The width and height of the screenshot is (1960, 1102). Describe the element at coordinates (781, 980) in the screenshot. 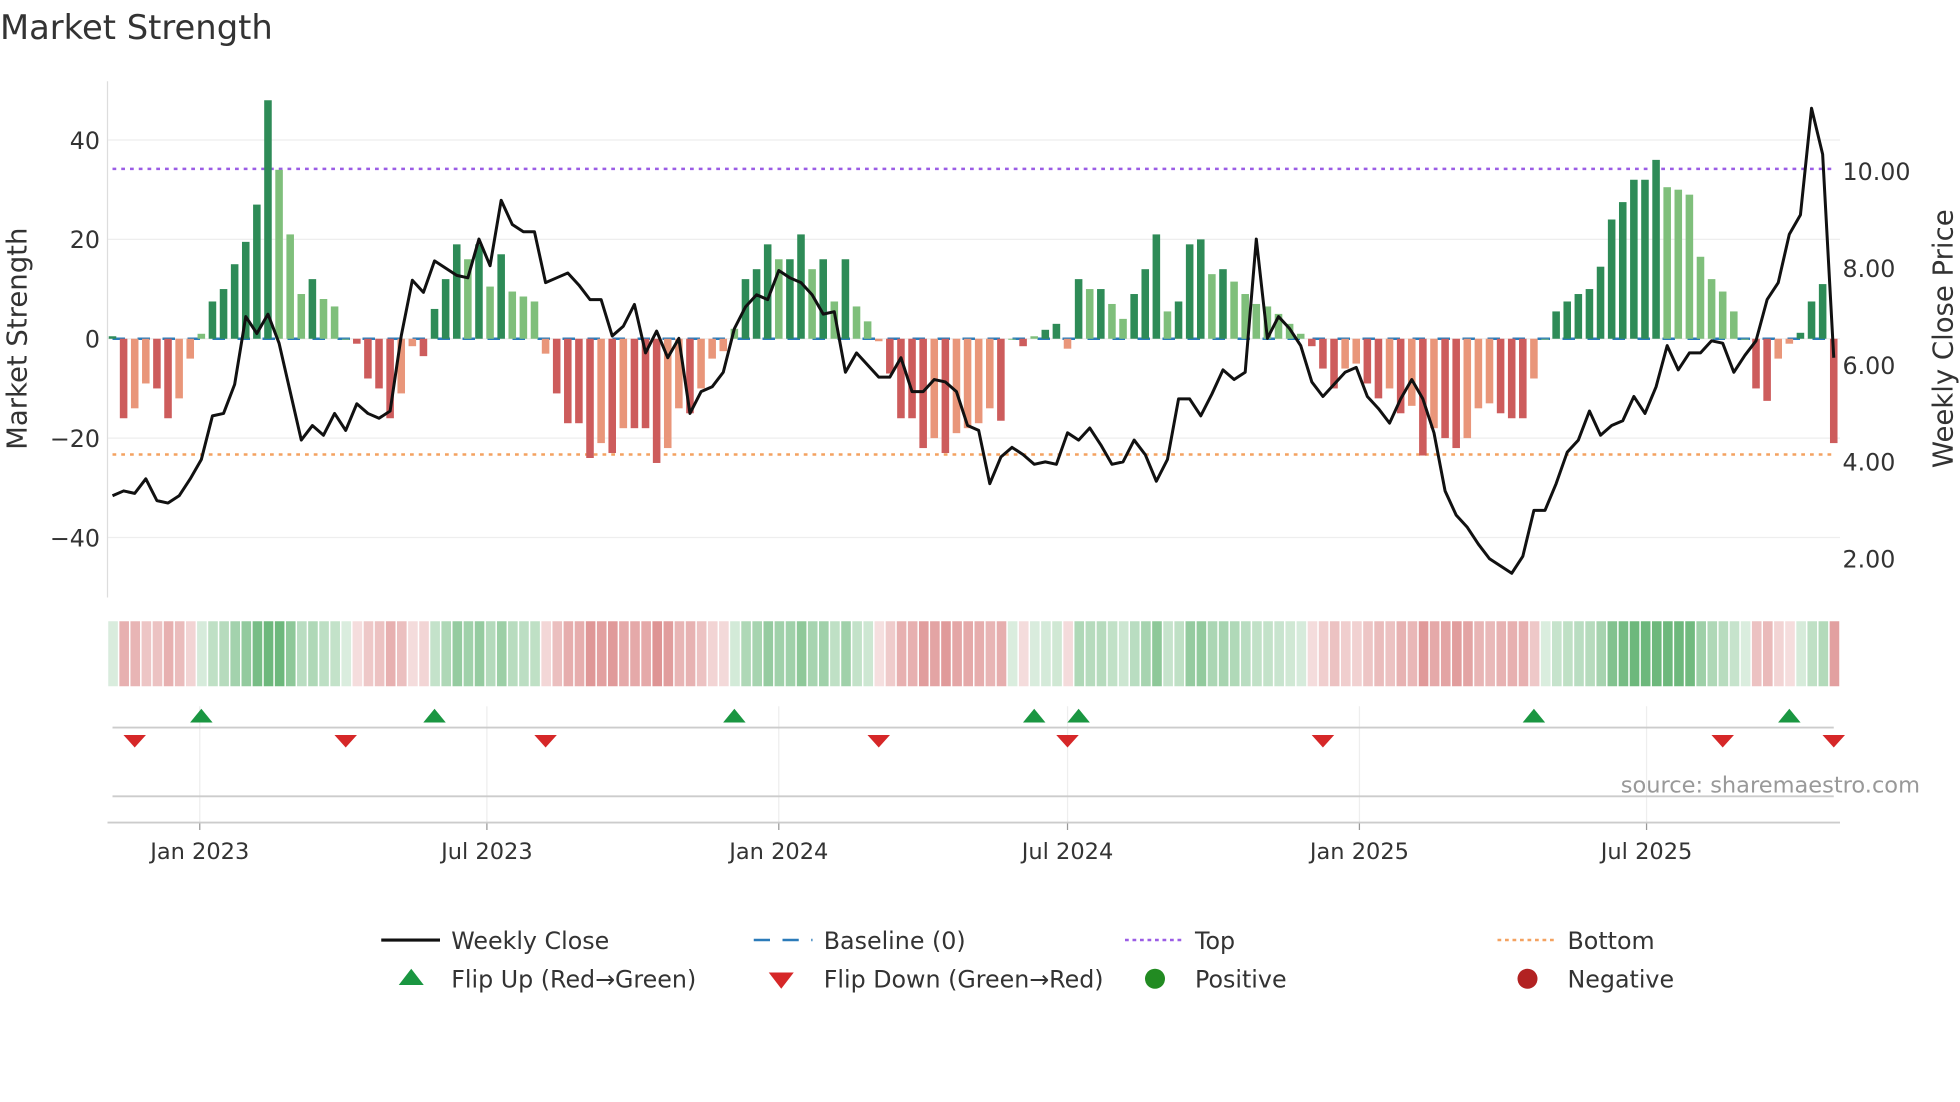

I see `triangle-down-icon` at that location.